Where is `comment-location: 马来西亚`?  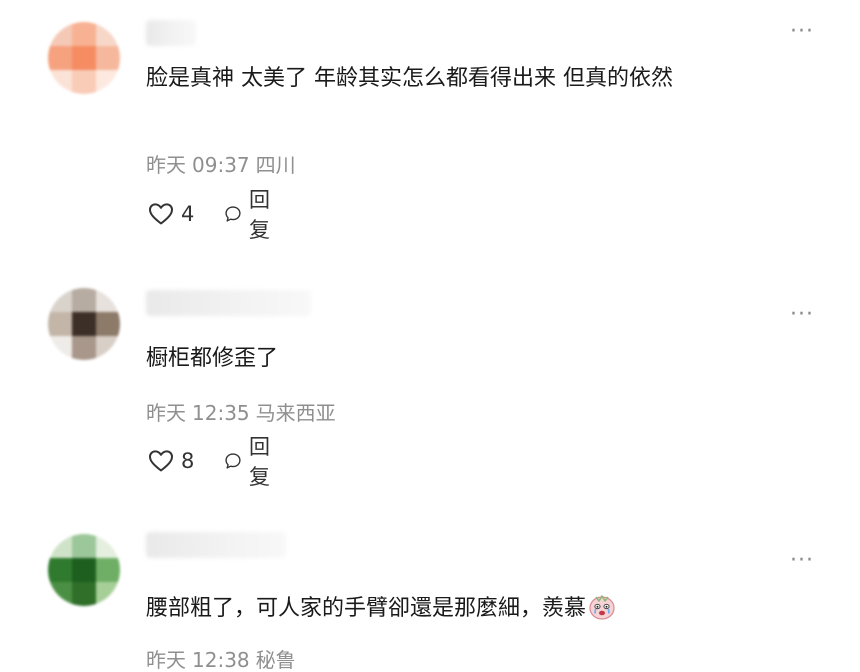 comment-location: 马来西亚 is located at coordinates (295, 413).